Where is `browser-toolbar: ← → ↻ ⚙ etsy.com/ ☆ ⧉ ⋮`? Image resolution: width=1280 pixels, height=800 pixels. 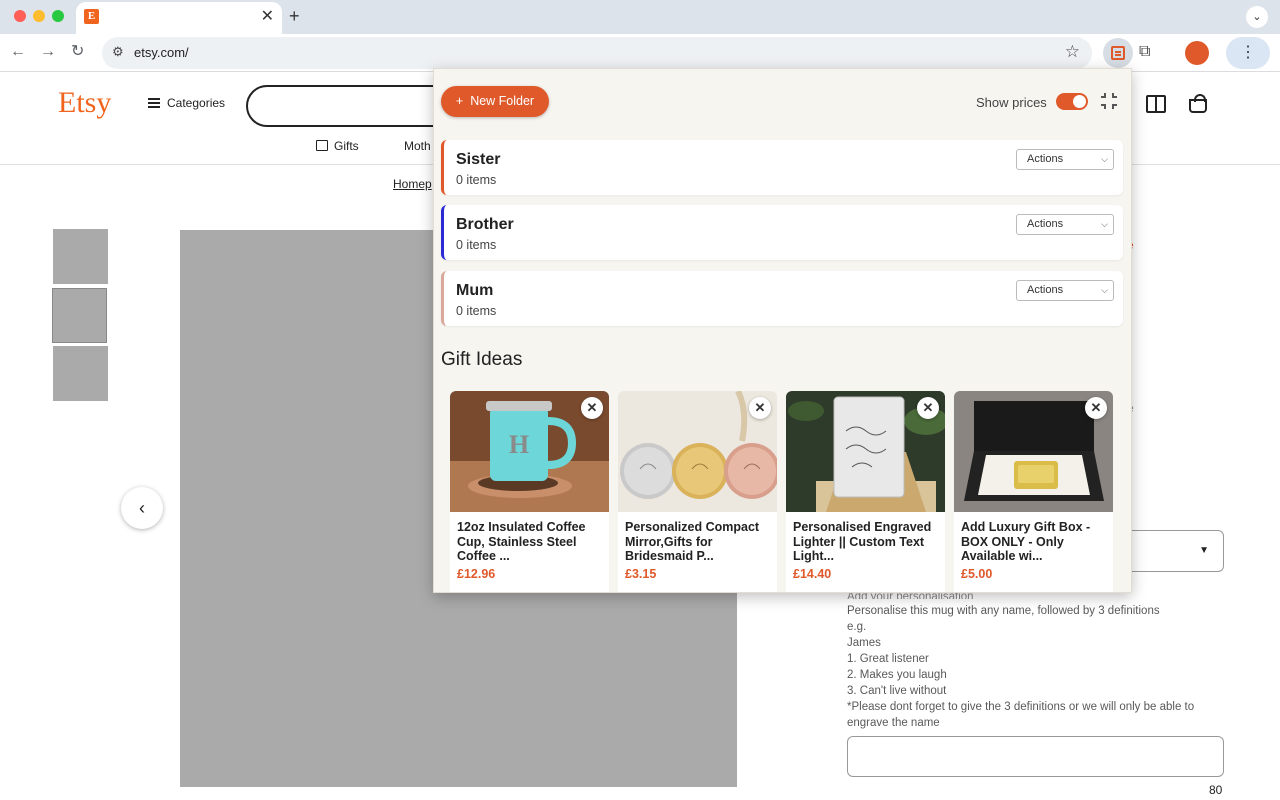 browser-toolbar: ← → ↻ ⚙ etsy.com/ ☆ ⧉ ⋮ is located at coordinates (640, 53).